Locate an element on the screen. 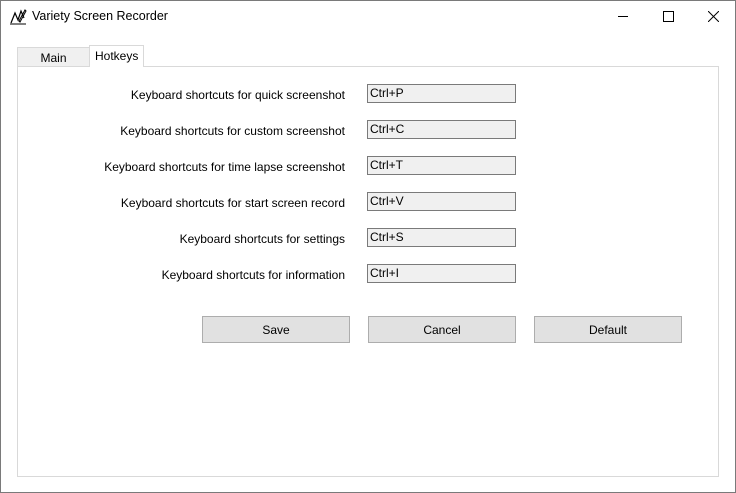  save-button: Save is located at coordinates (276, 329).